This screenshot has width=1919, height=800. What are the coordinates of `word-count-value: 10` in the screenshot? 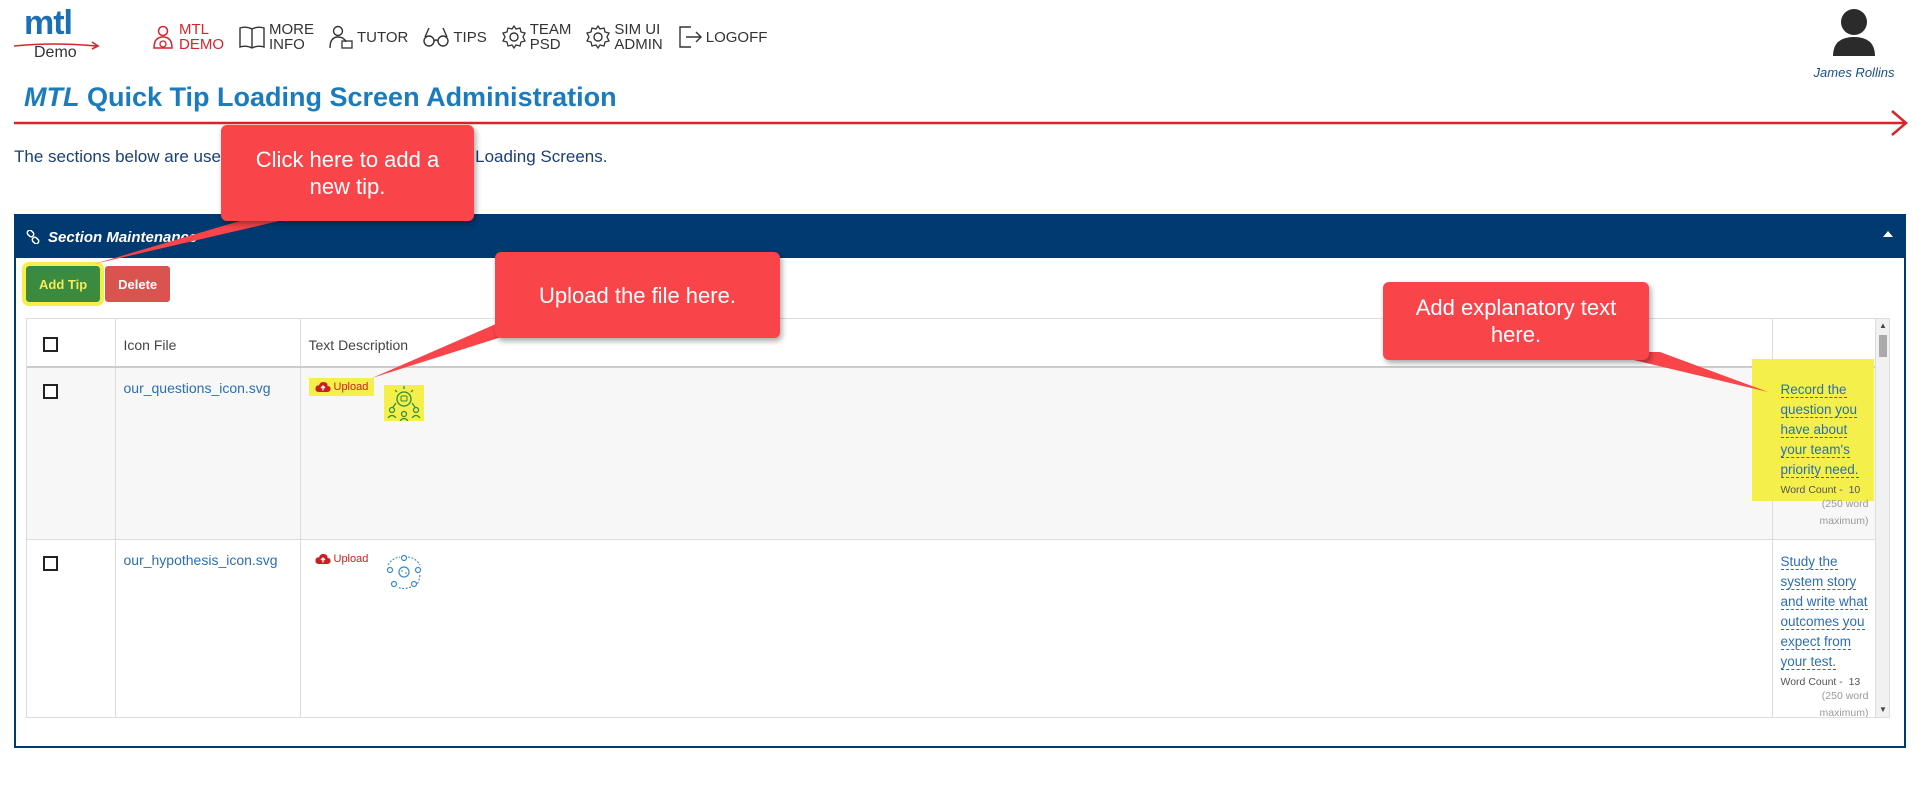 It's located at (1854, 490).